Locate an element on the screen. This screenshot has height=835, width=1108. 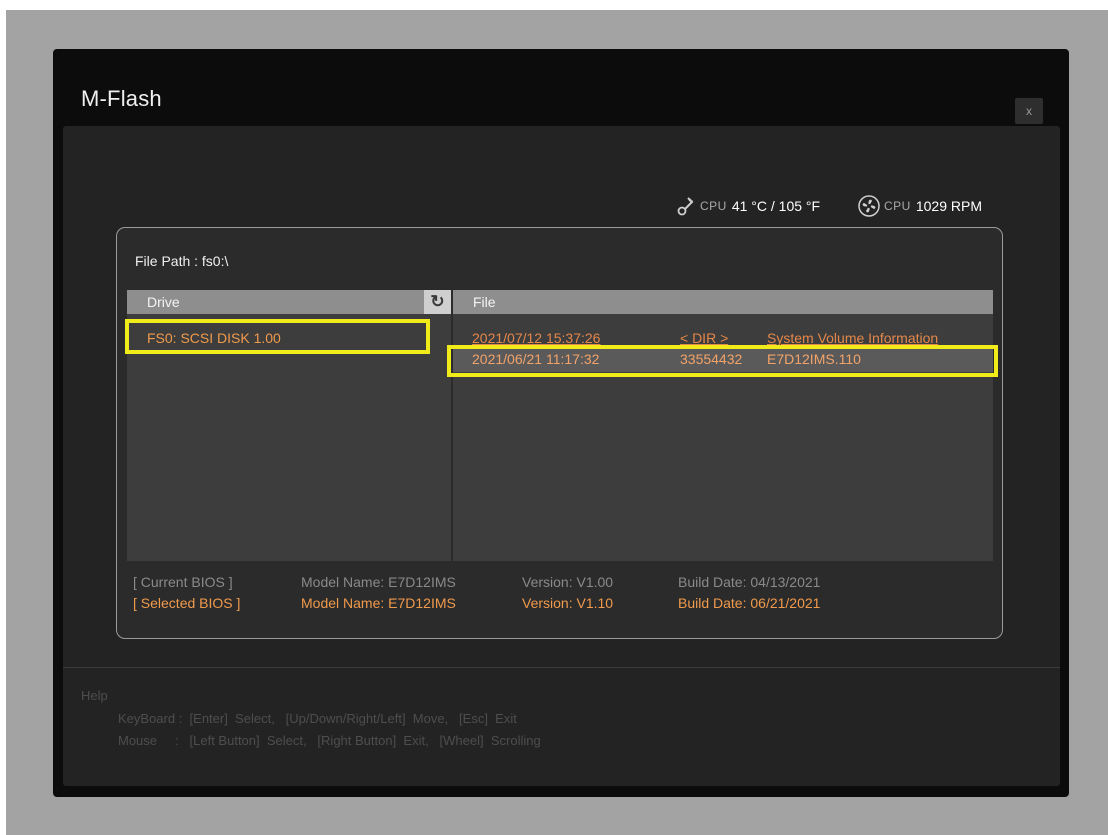
current-bios-model: Model Name: E7D12IMS is located at coordinates (378, 582).